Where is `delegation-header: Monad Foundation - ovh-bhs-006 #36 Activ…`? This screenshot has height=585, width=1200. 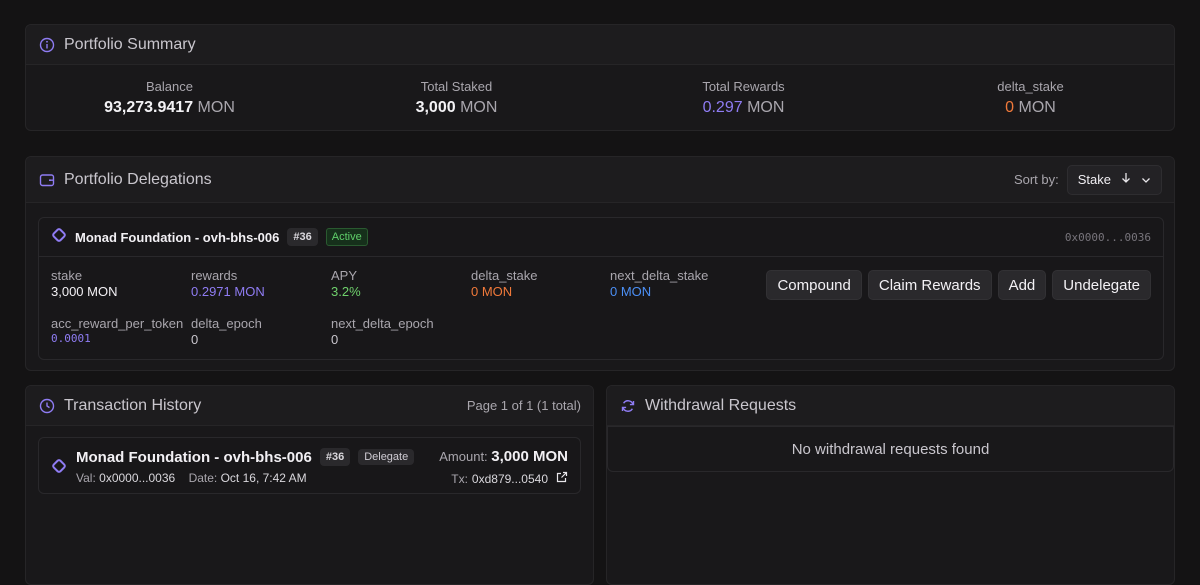 delegation-header: Monad Foundation - ovh-bhs-006 #36 Activ… is located at coordinates (601, 237).